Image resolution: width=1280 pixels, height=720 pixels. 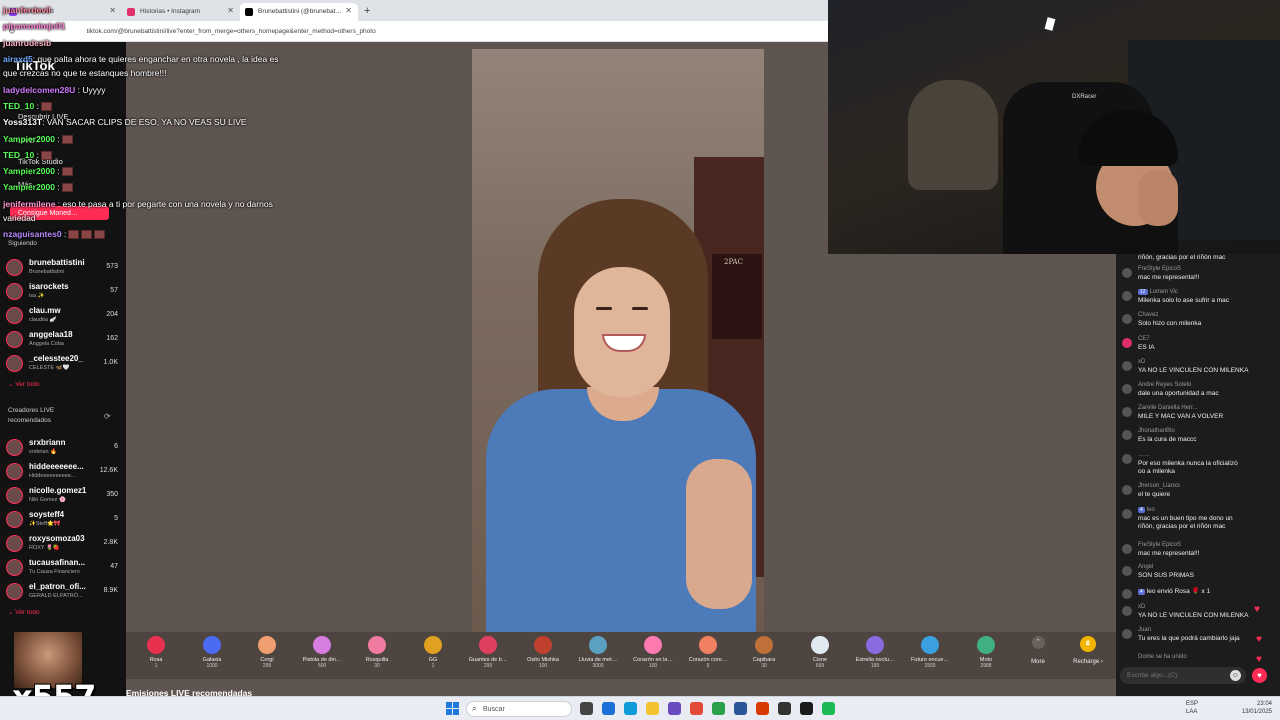 What do you see at coordinates (34, 26) in the screenshot?
I see `overlay-chat-line: pipamonimjo01` at bounding box center [34, 26].